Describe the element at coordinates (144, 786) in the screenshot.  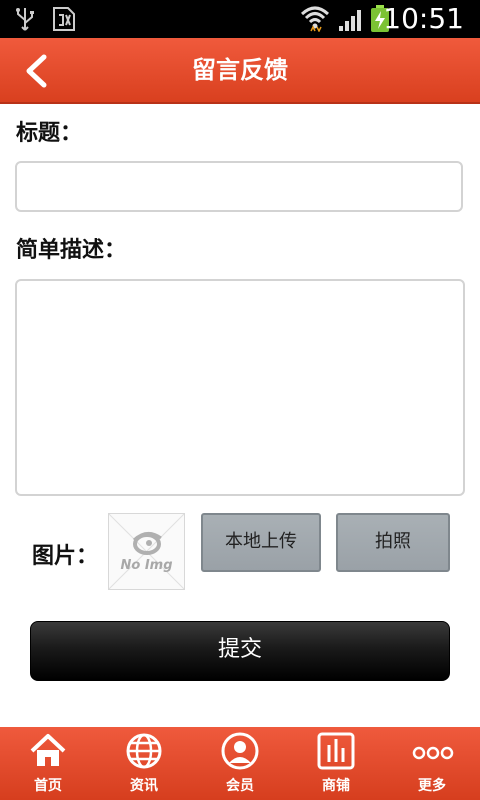
I see `tab-label: 资讯` at that location.